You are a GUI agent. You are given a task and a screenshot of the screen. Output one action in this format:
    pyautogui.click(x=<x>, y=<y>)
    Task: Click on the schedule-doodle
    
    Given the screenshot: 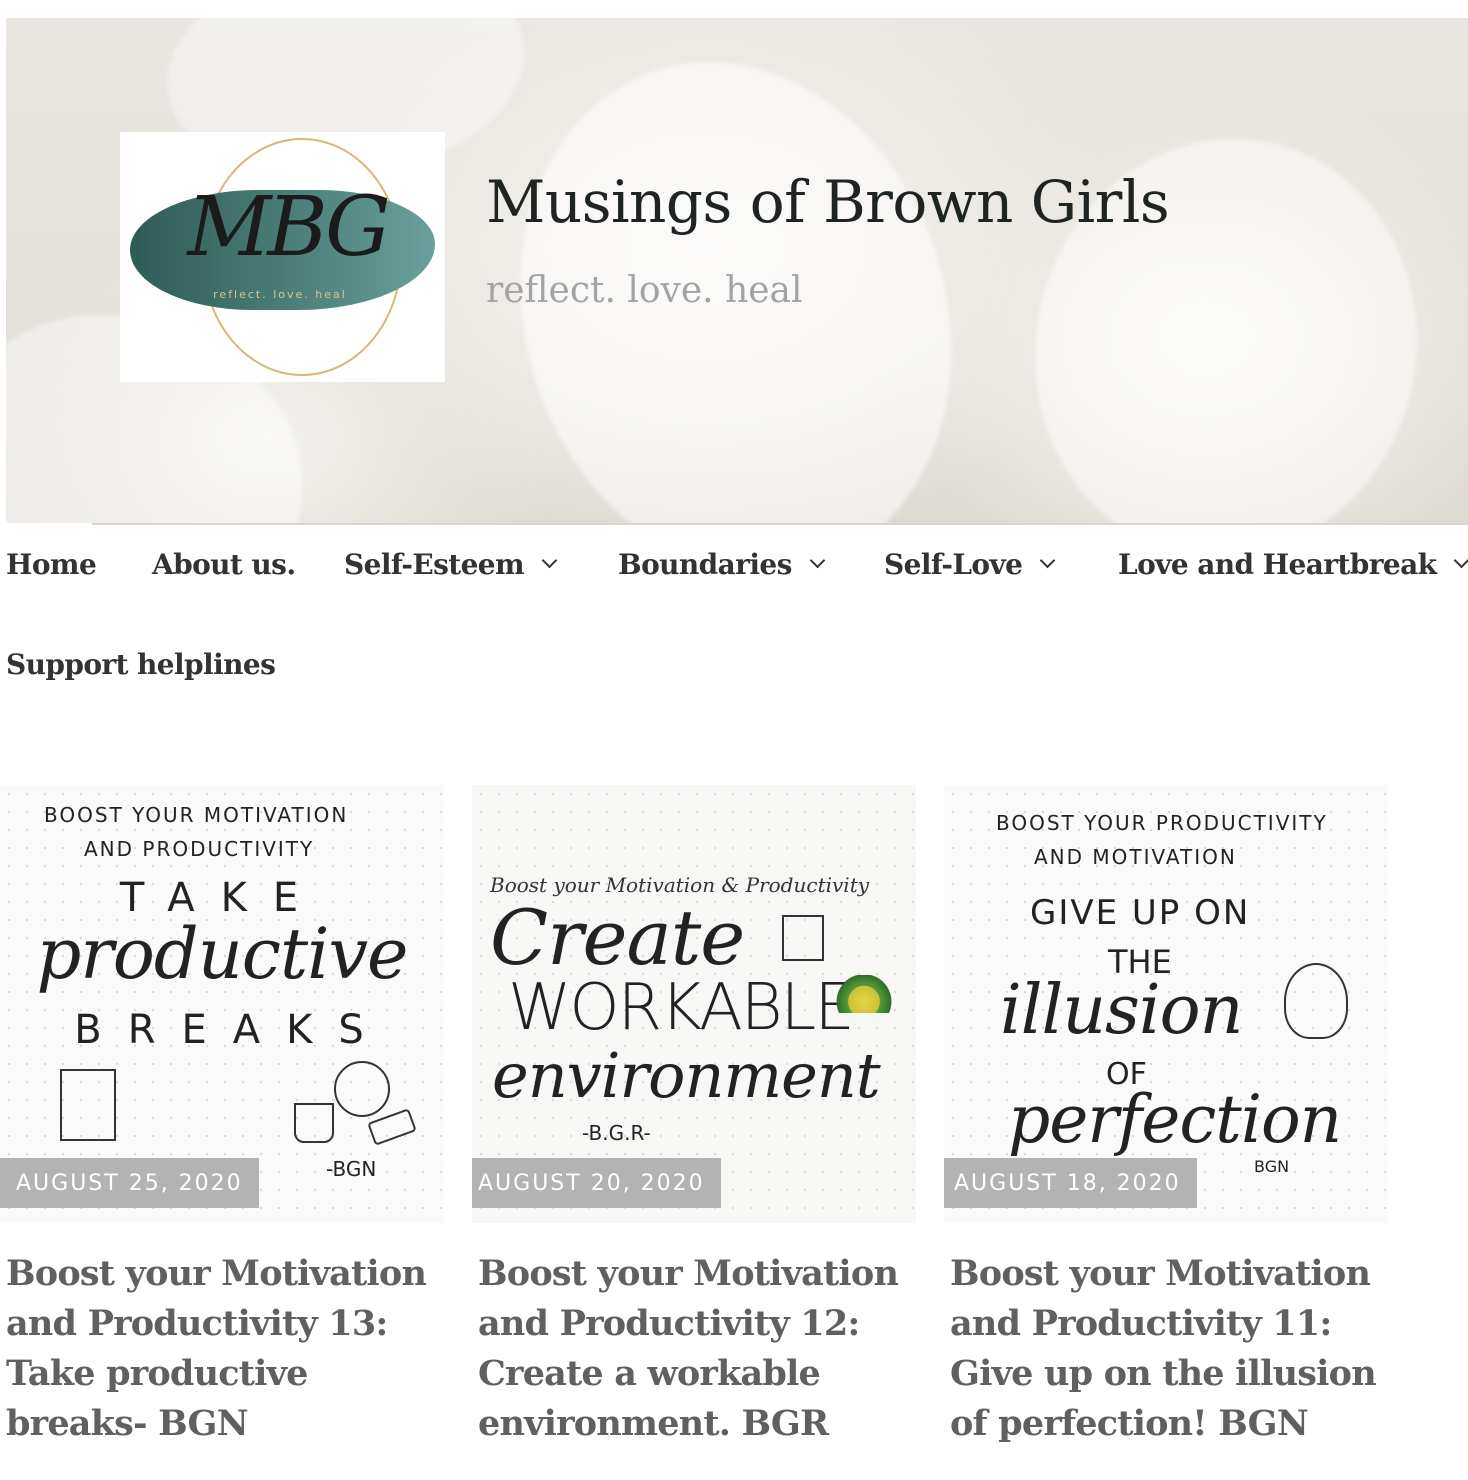 What is the action you would take?
    pyautogui.click(x=88, y=1105)
    